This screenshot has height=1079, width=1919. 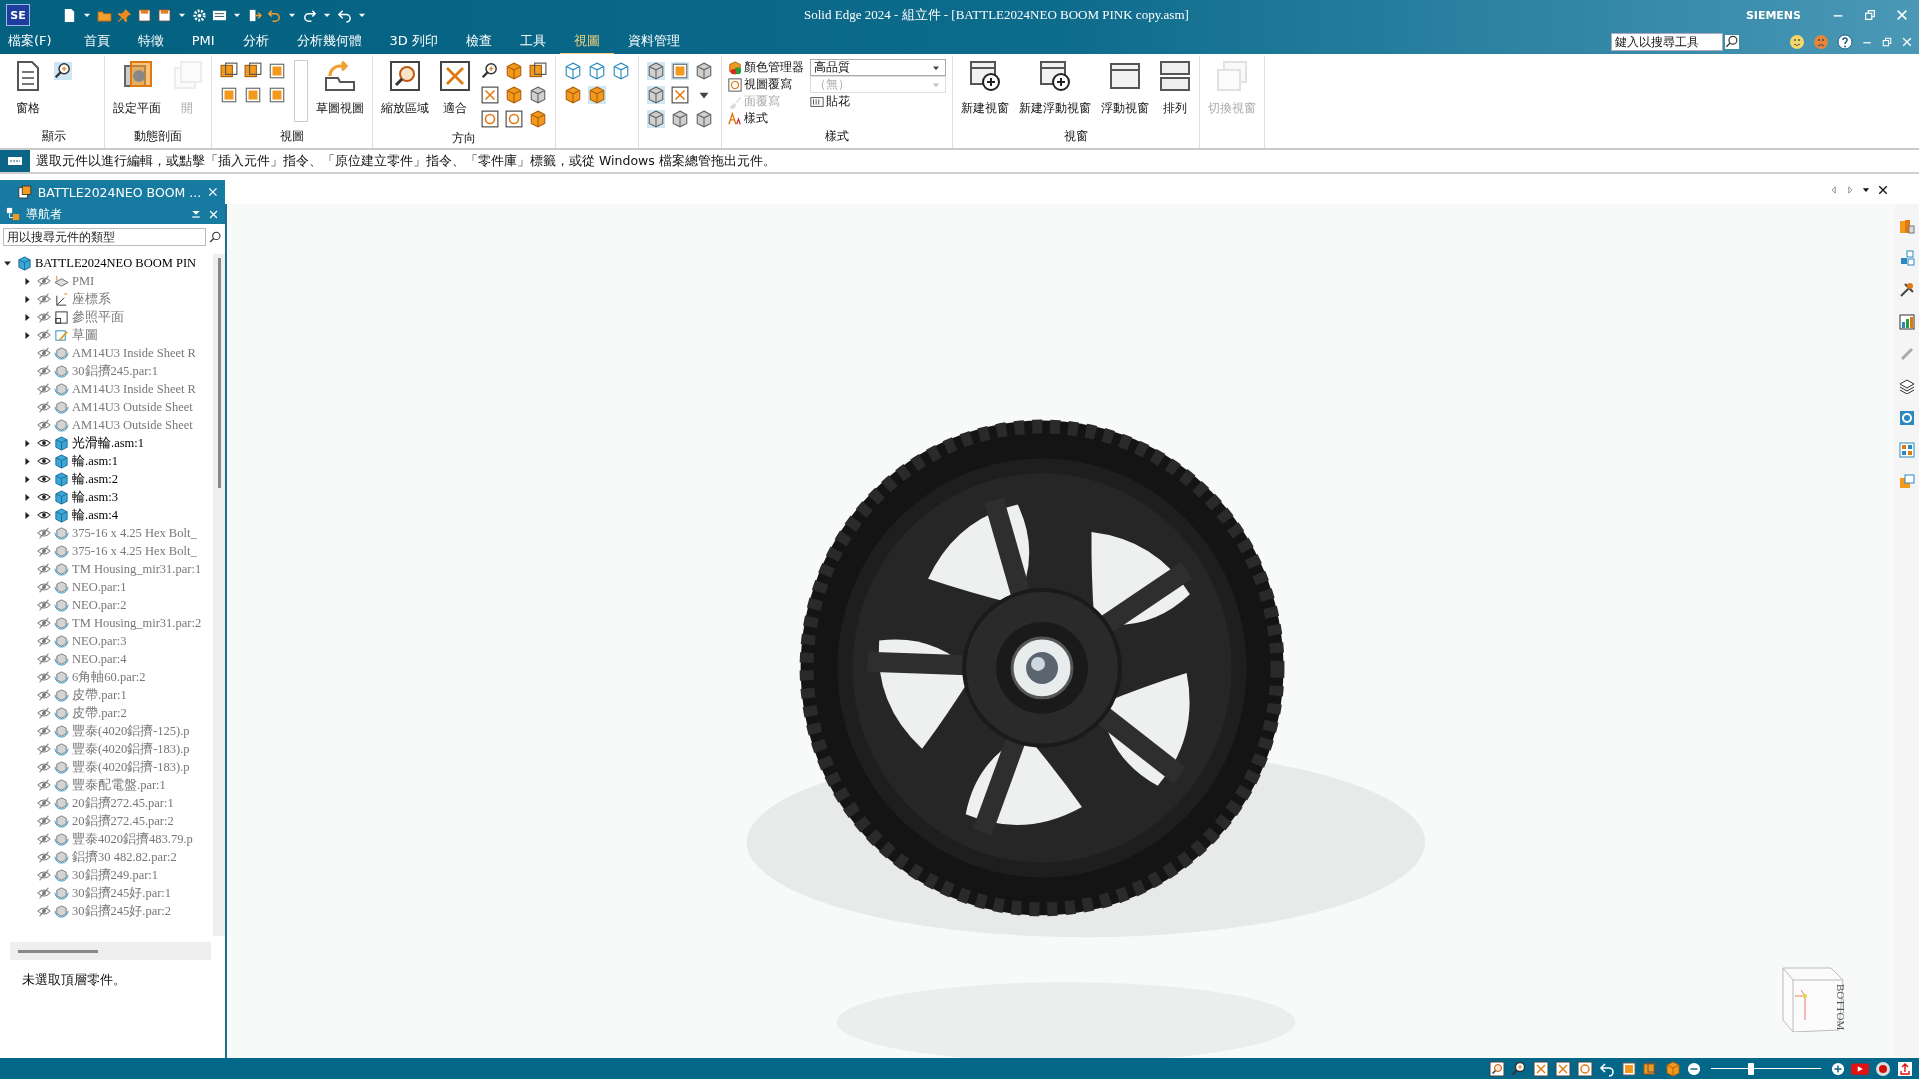 What do you see at coordinates (119, 785) in the screenshot?
I see `tree-item: 豐泰配電盤.par:1` at bounding box center [119, 785].